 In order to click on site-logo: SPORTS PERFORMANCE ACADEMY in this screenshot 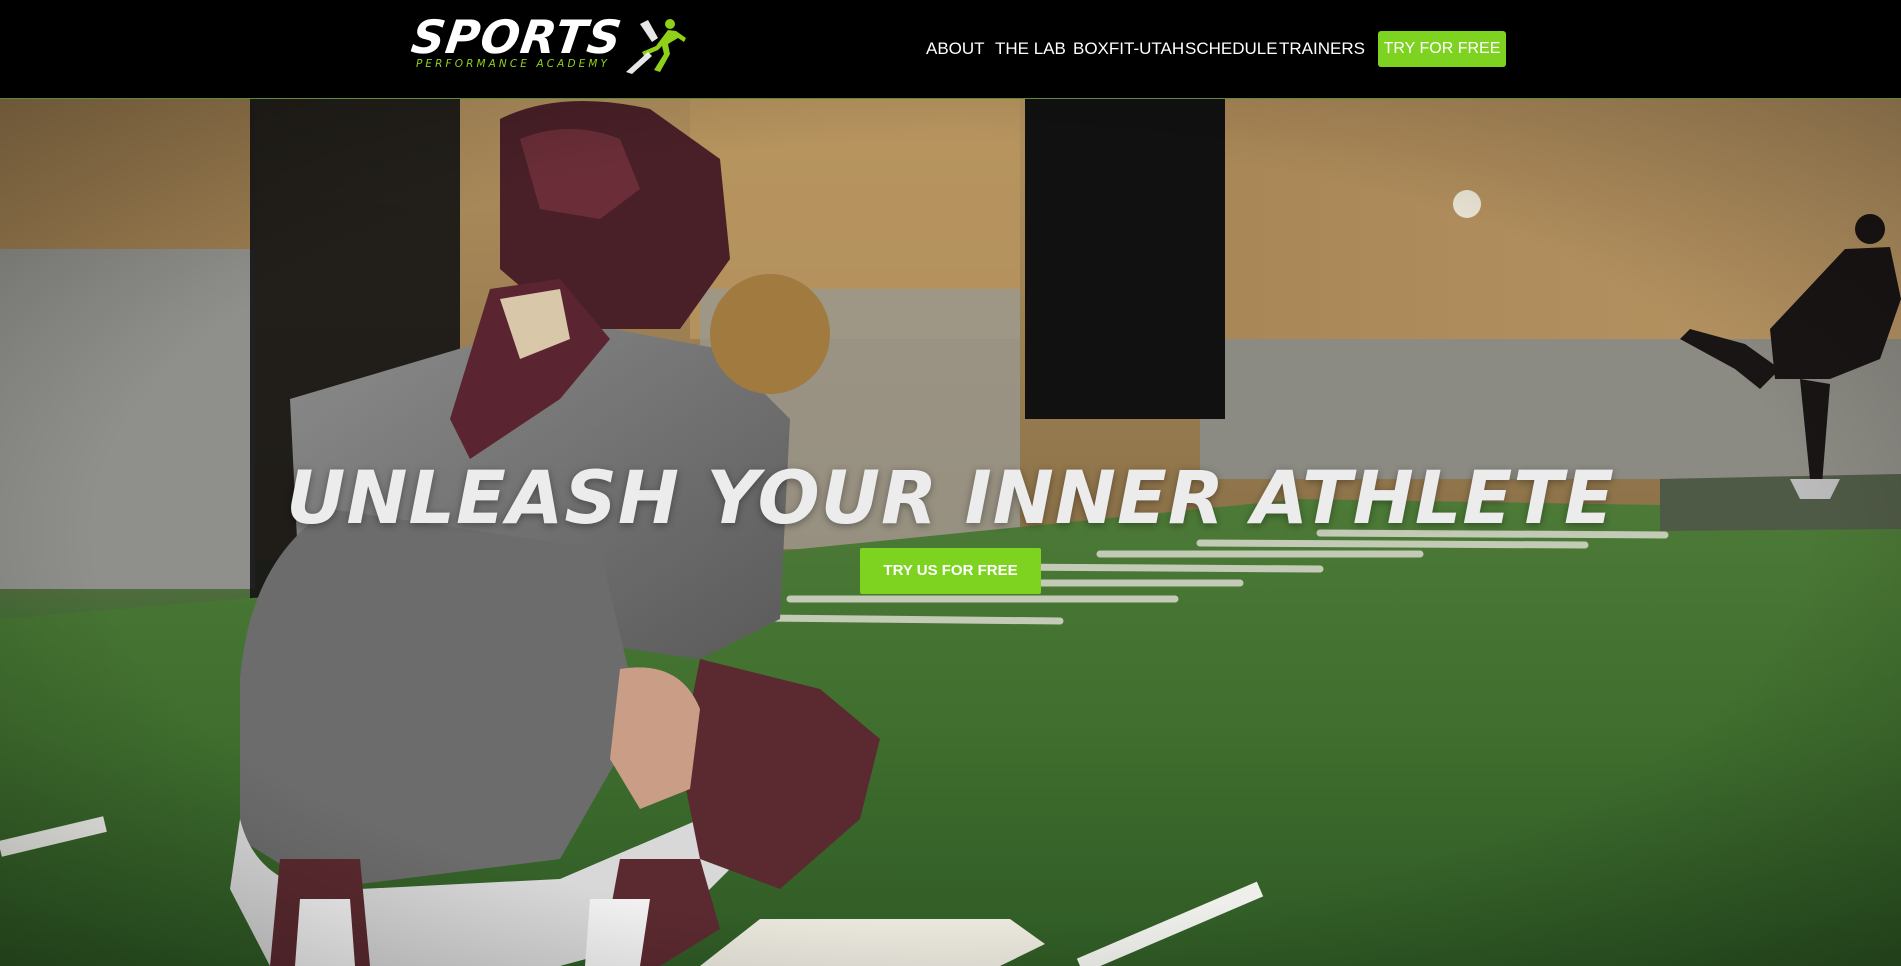, I will do `click(547, 43)`.